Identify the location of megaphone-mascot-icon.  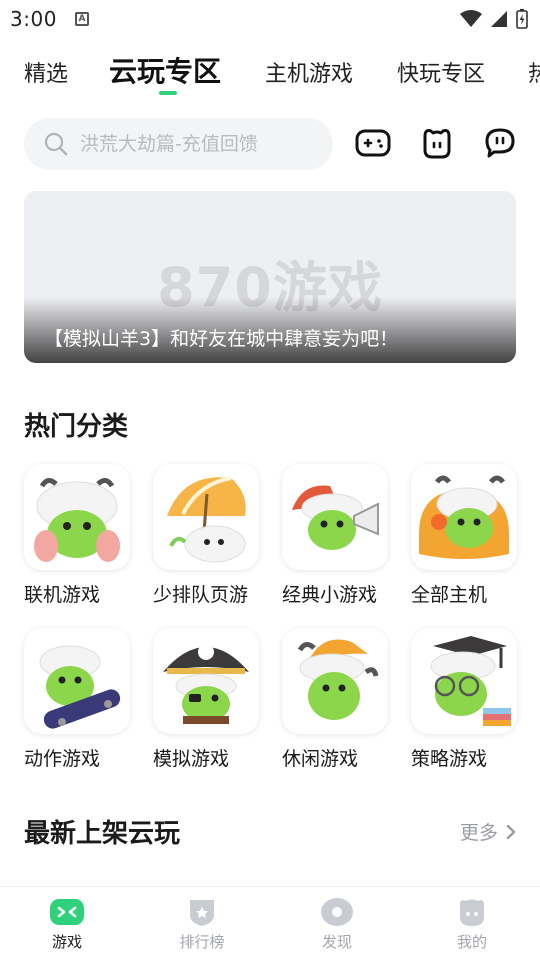
(335, 517).